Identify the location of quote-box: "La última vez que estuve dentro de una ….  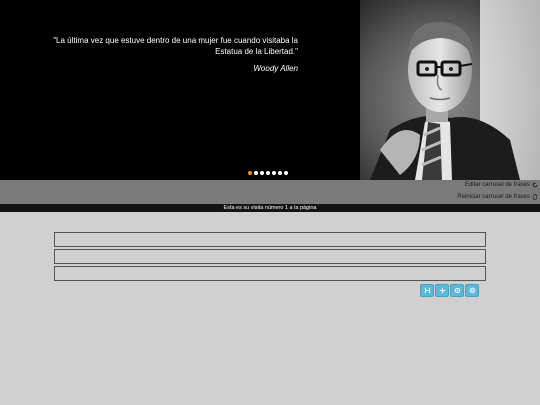
(164, 54).